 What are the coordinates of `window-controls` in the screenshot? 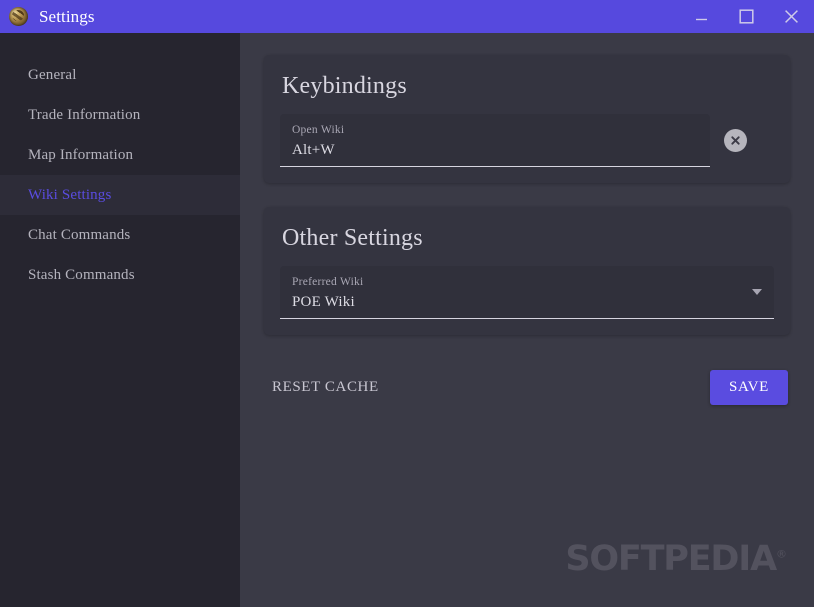 It's located at (746, 16).